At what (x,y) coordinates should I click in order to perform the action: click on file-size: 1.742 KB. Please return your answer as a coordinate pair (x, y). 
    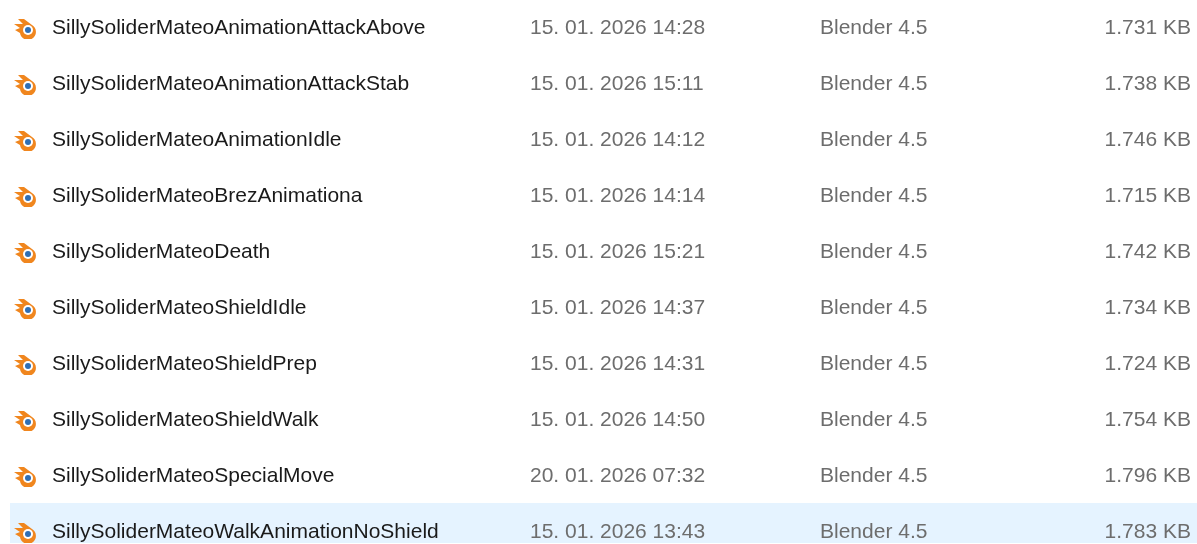
    Looking at the image, I should click on (1147, 251).